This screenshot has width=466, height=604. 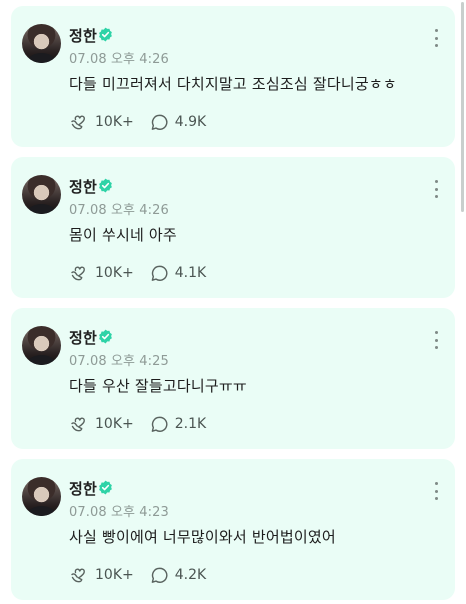 I want to click on post-message: 사실 빵이에여 너무많이와서 반어법이였어, so click(x=202, y=537).